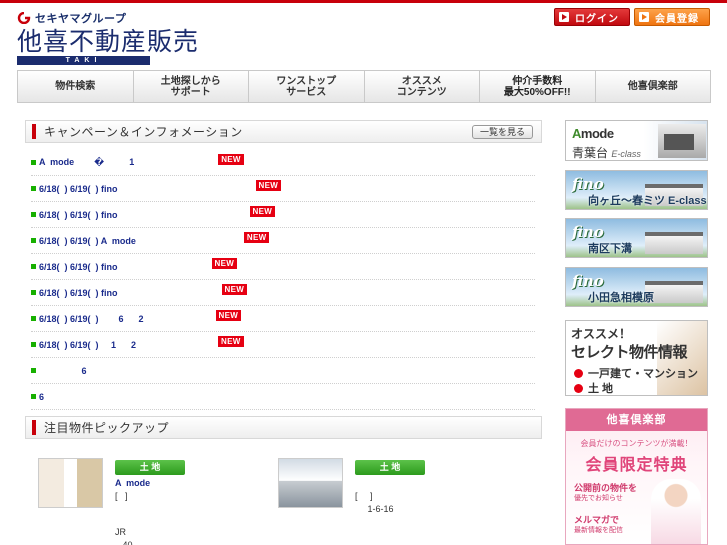 This screenshot has width=727, height=545. I want to click on login-button: ログイン, so click(592, 17).